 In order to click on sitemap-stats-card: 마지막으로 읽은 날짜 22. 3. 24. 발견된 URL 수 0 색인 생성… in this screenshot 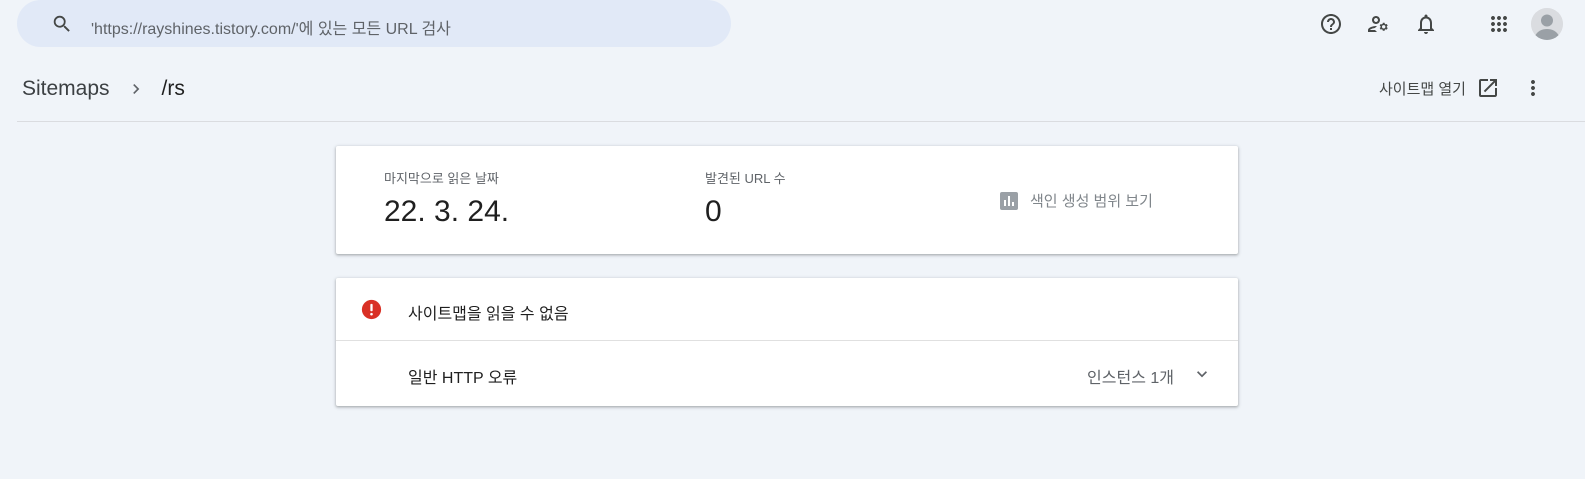, I will do `click(787, 200)`.